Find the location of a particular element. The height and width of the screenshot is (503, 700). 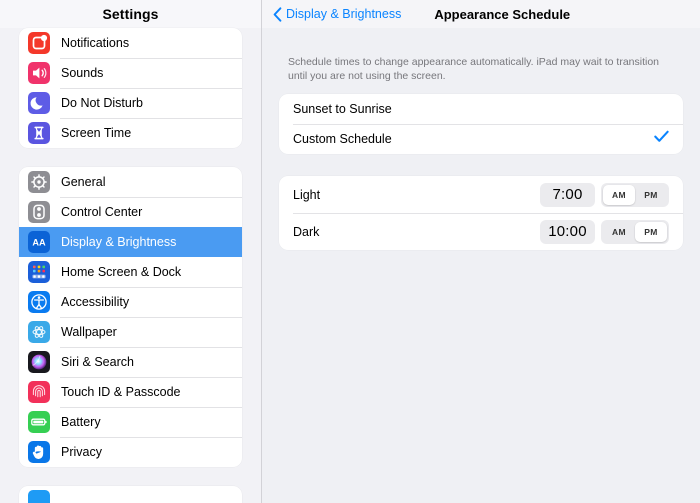

sidebar-group-3-partial is located at coordinates (130, 494).